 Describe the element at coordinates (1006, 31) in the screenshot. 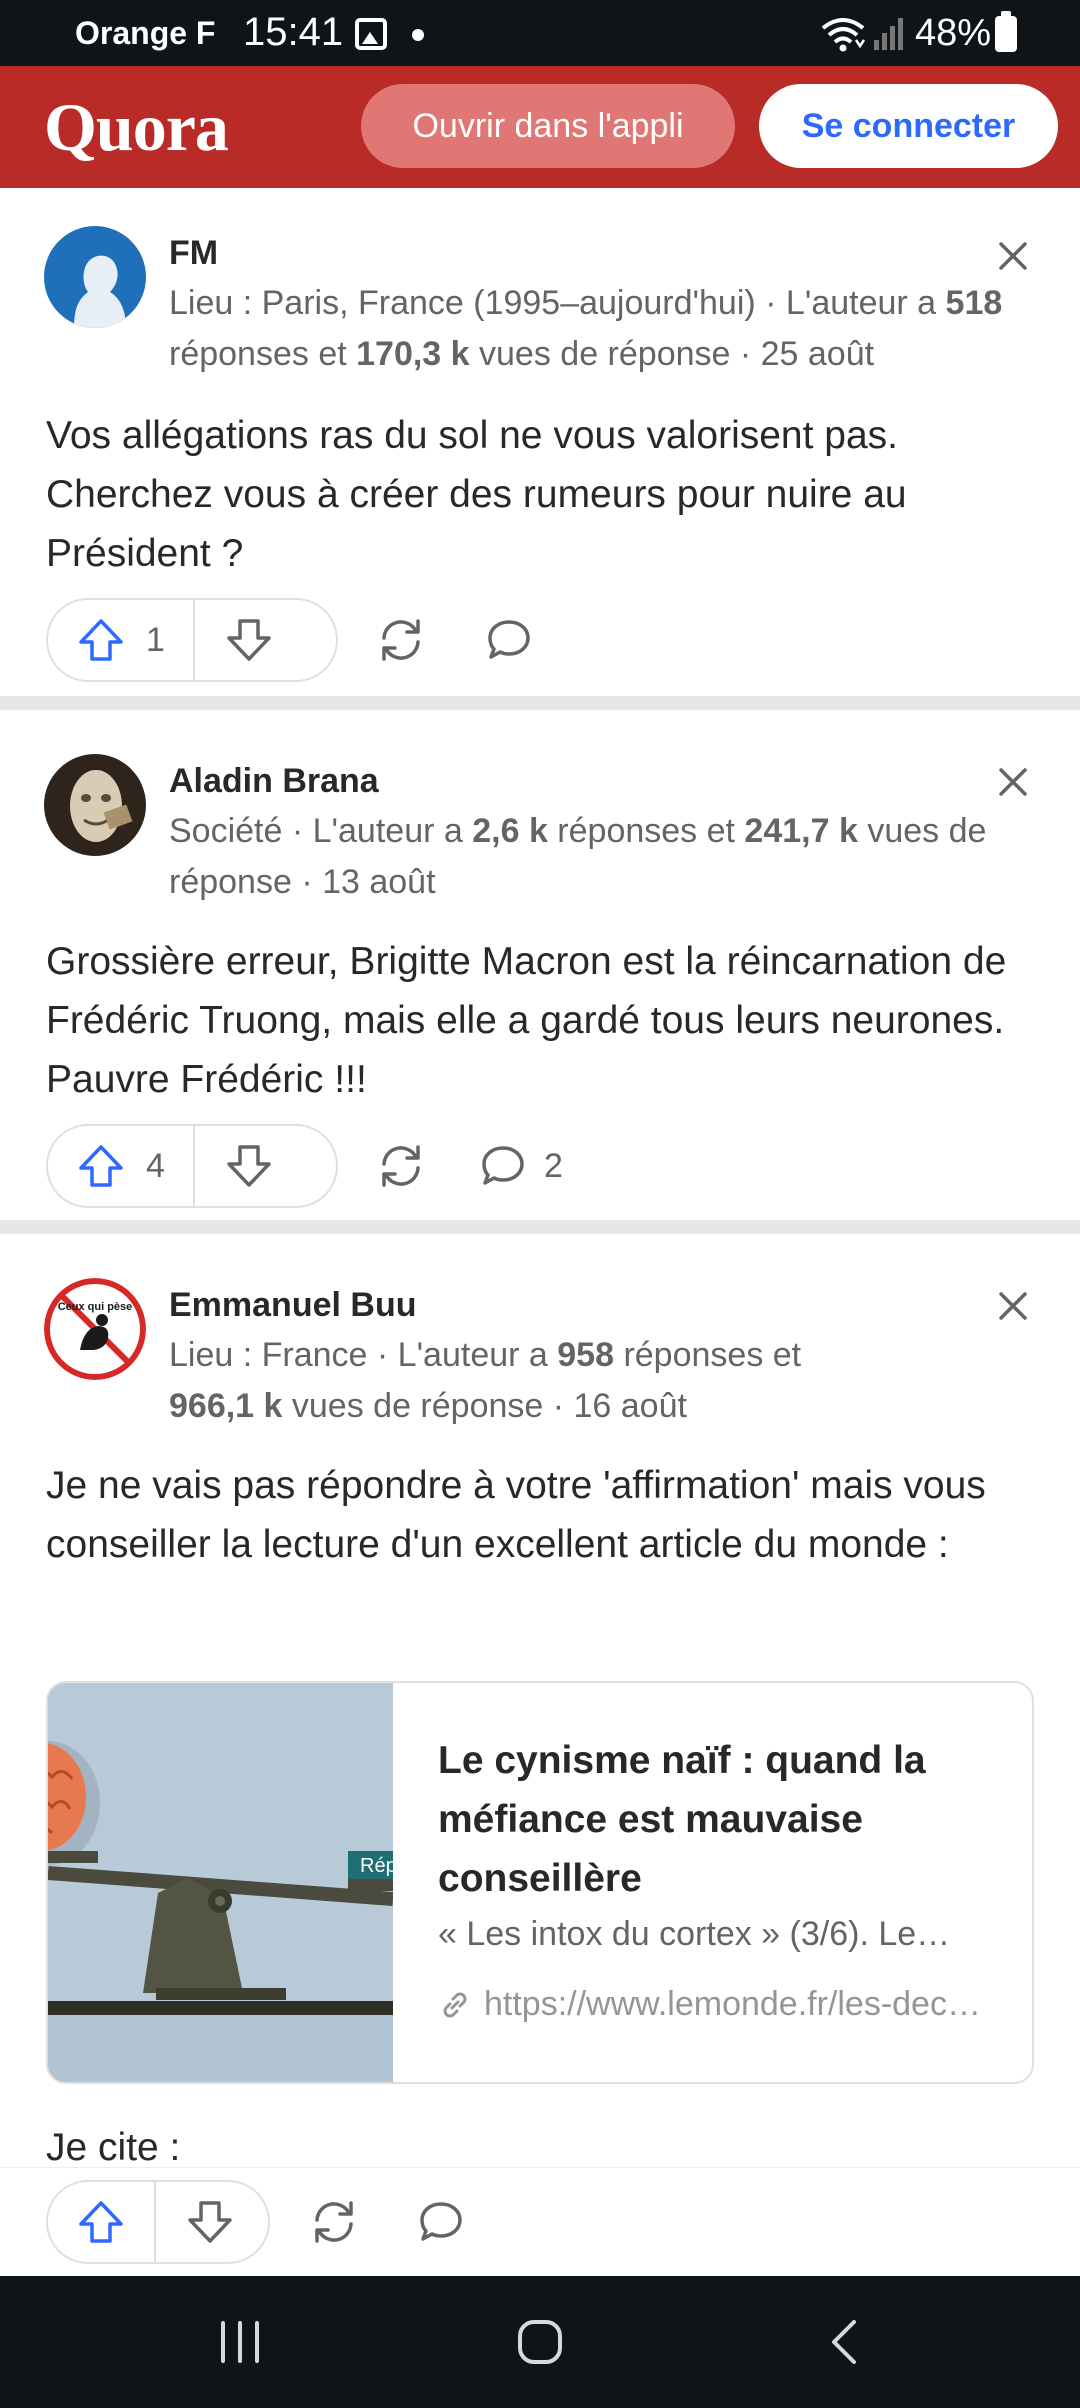

I see `battery-icon` at that location.